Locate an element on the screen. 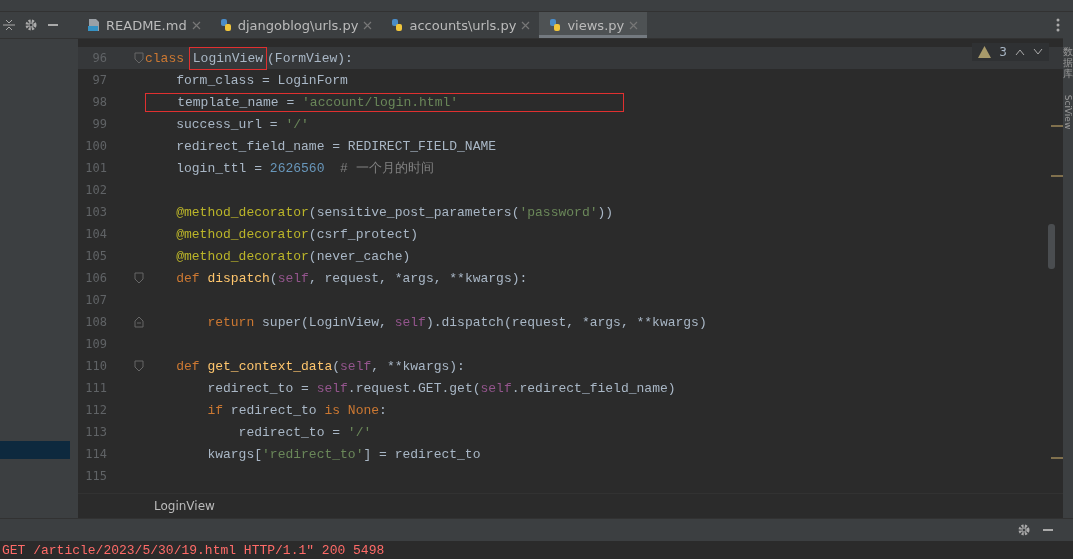 The width and height of the screenshot is (1073, 559). code-line: form_class = LoginForm is located at coordinates (261, 80).